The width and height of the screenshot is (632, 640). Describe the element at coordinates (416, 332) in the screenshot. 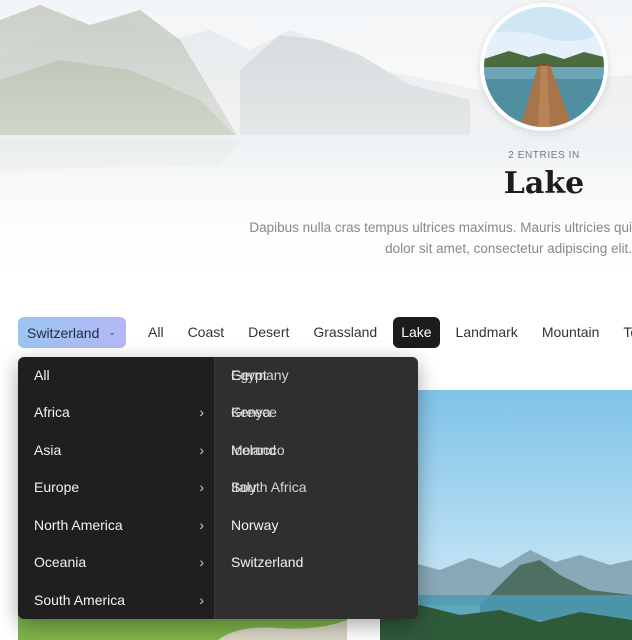

I see `tab-lake: Lake` at that location.